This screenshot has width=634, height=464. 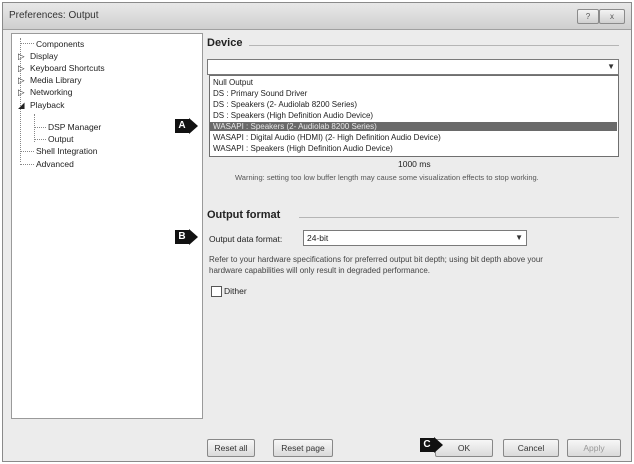 What do you see at coordinates (225, 43) in the screenshot?
I see `device-section-title: Device` at bounding box center [225, 43].